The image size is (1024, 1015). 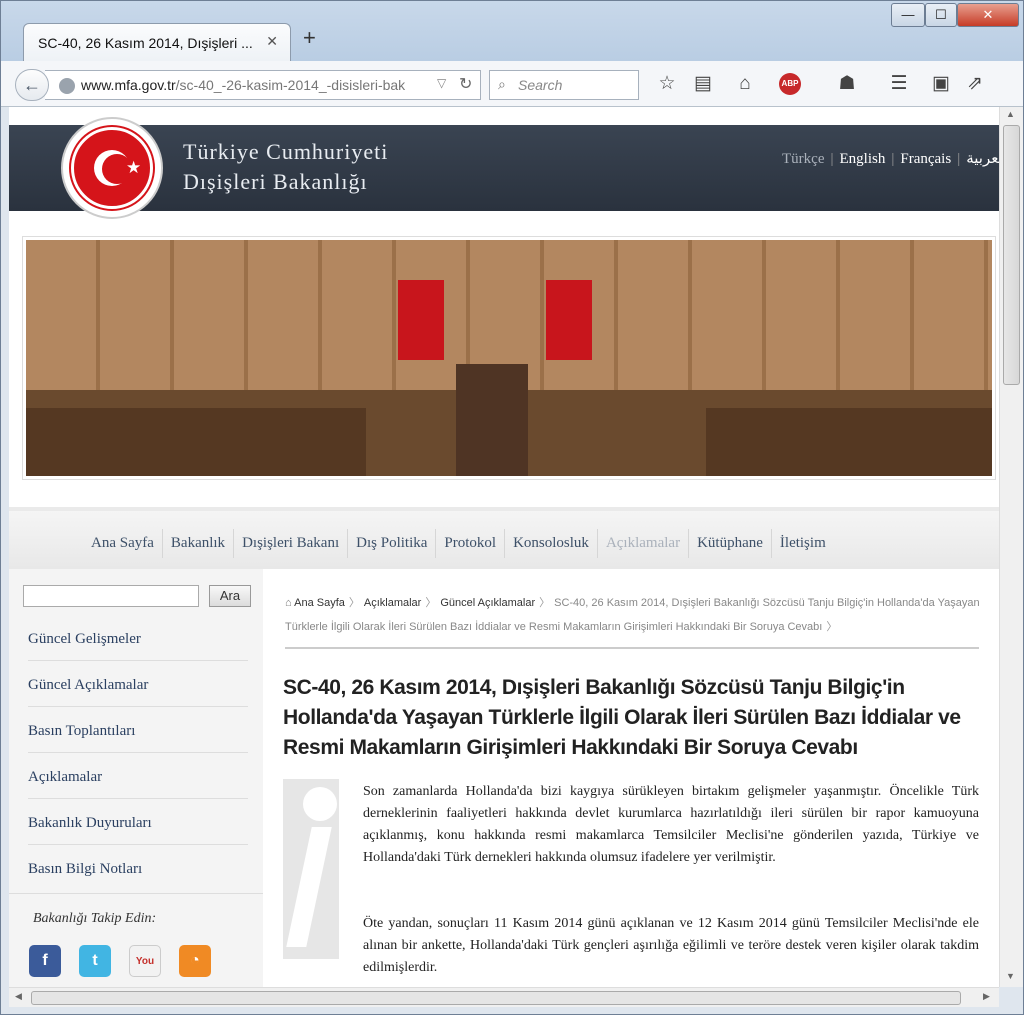 I want to click on menu-item-bakanlik: Bakanlık, so click(x=199, y=543).